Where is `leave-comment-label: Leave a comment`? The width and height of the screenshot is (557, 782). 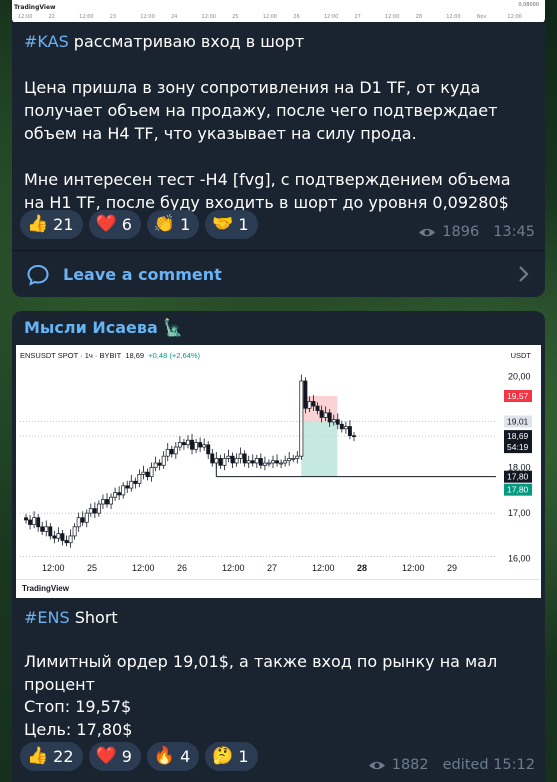 leave-comment-label: Leave a comment is located at coordinates (142, 274).